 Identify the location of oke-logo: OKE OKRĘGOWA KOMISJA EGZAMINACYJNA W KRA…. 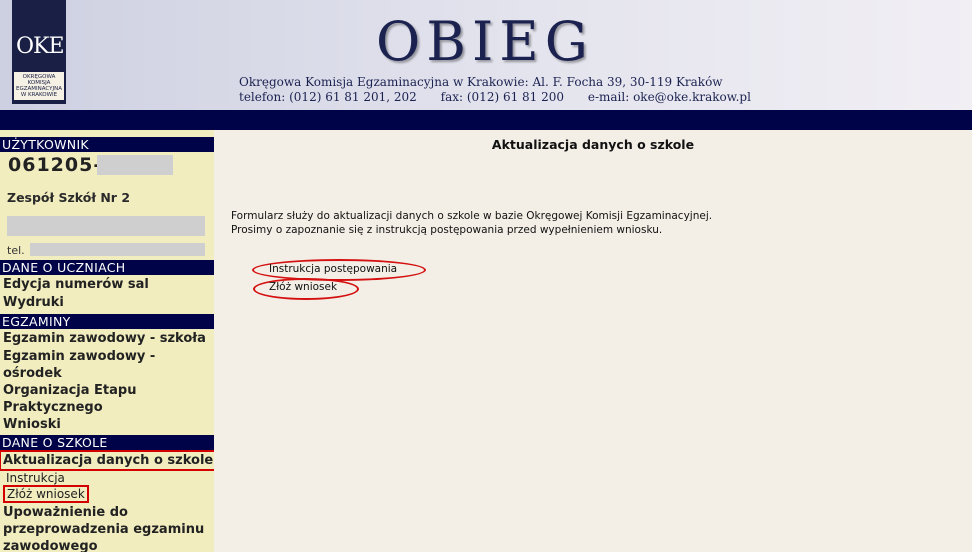
(39, 52).